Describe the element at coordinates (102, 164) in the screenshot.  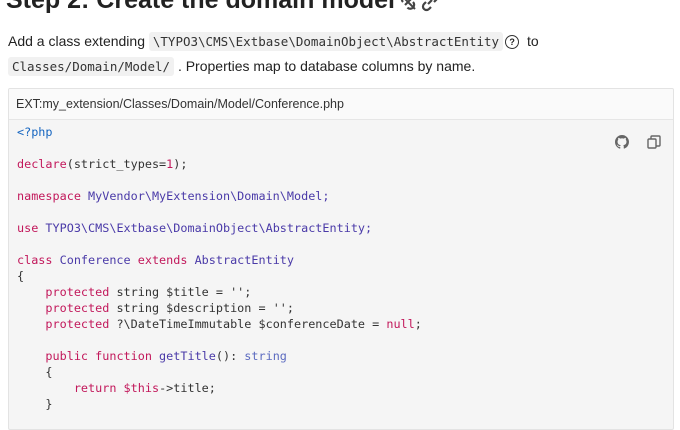
I see `code-line: declare(strict_types=1);` at that location.